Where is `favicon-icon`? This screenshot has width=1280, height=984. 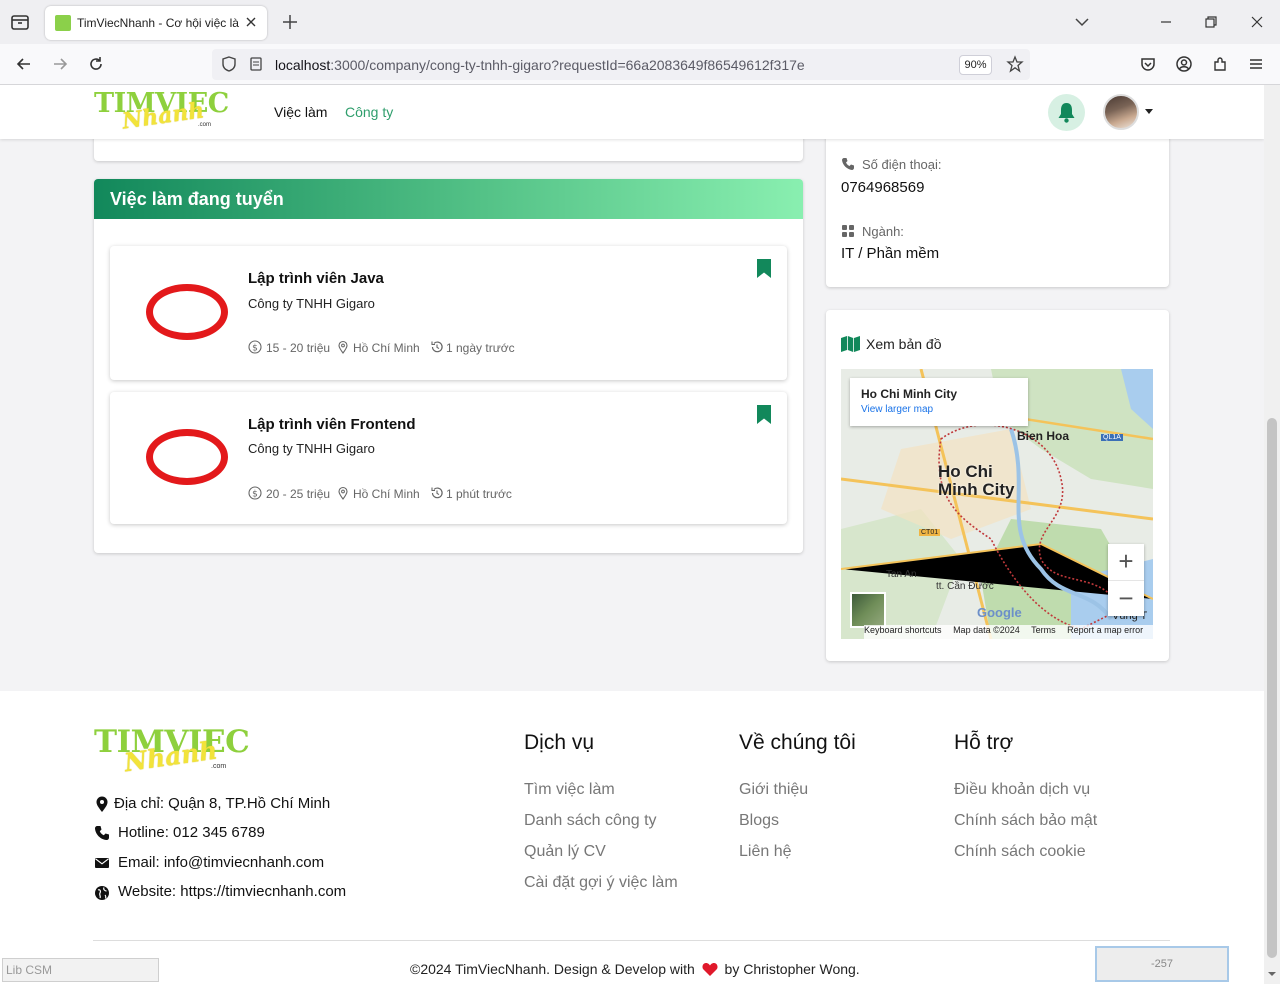 favicon-icon is located at coordinates (63, 23).